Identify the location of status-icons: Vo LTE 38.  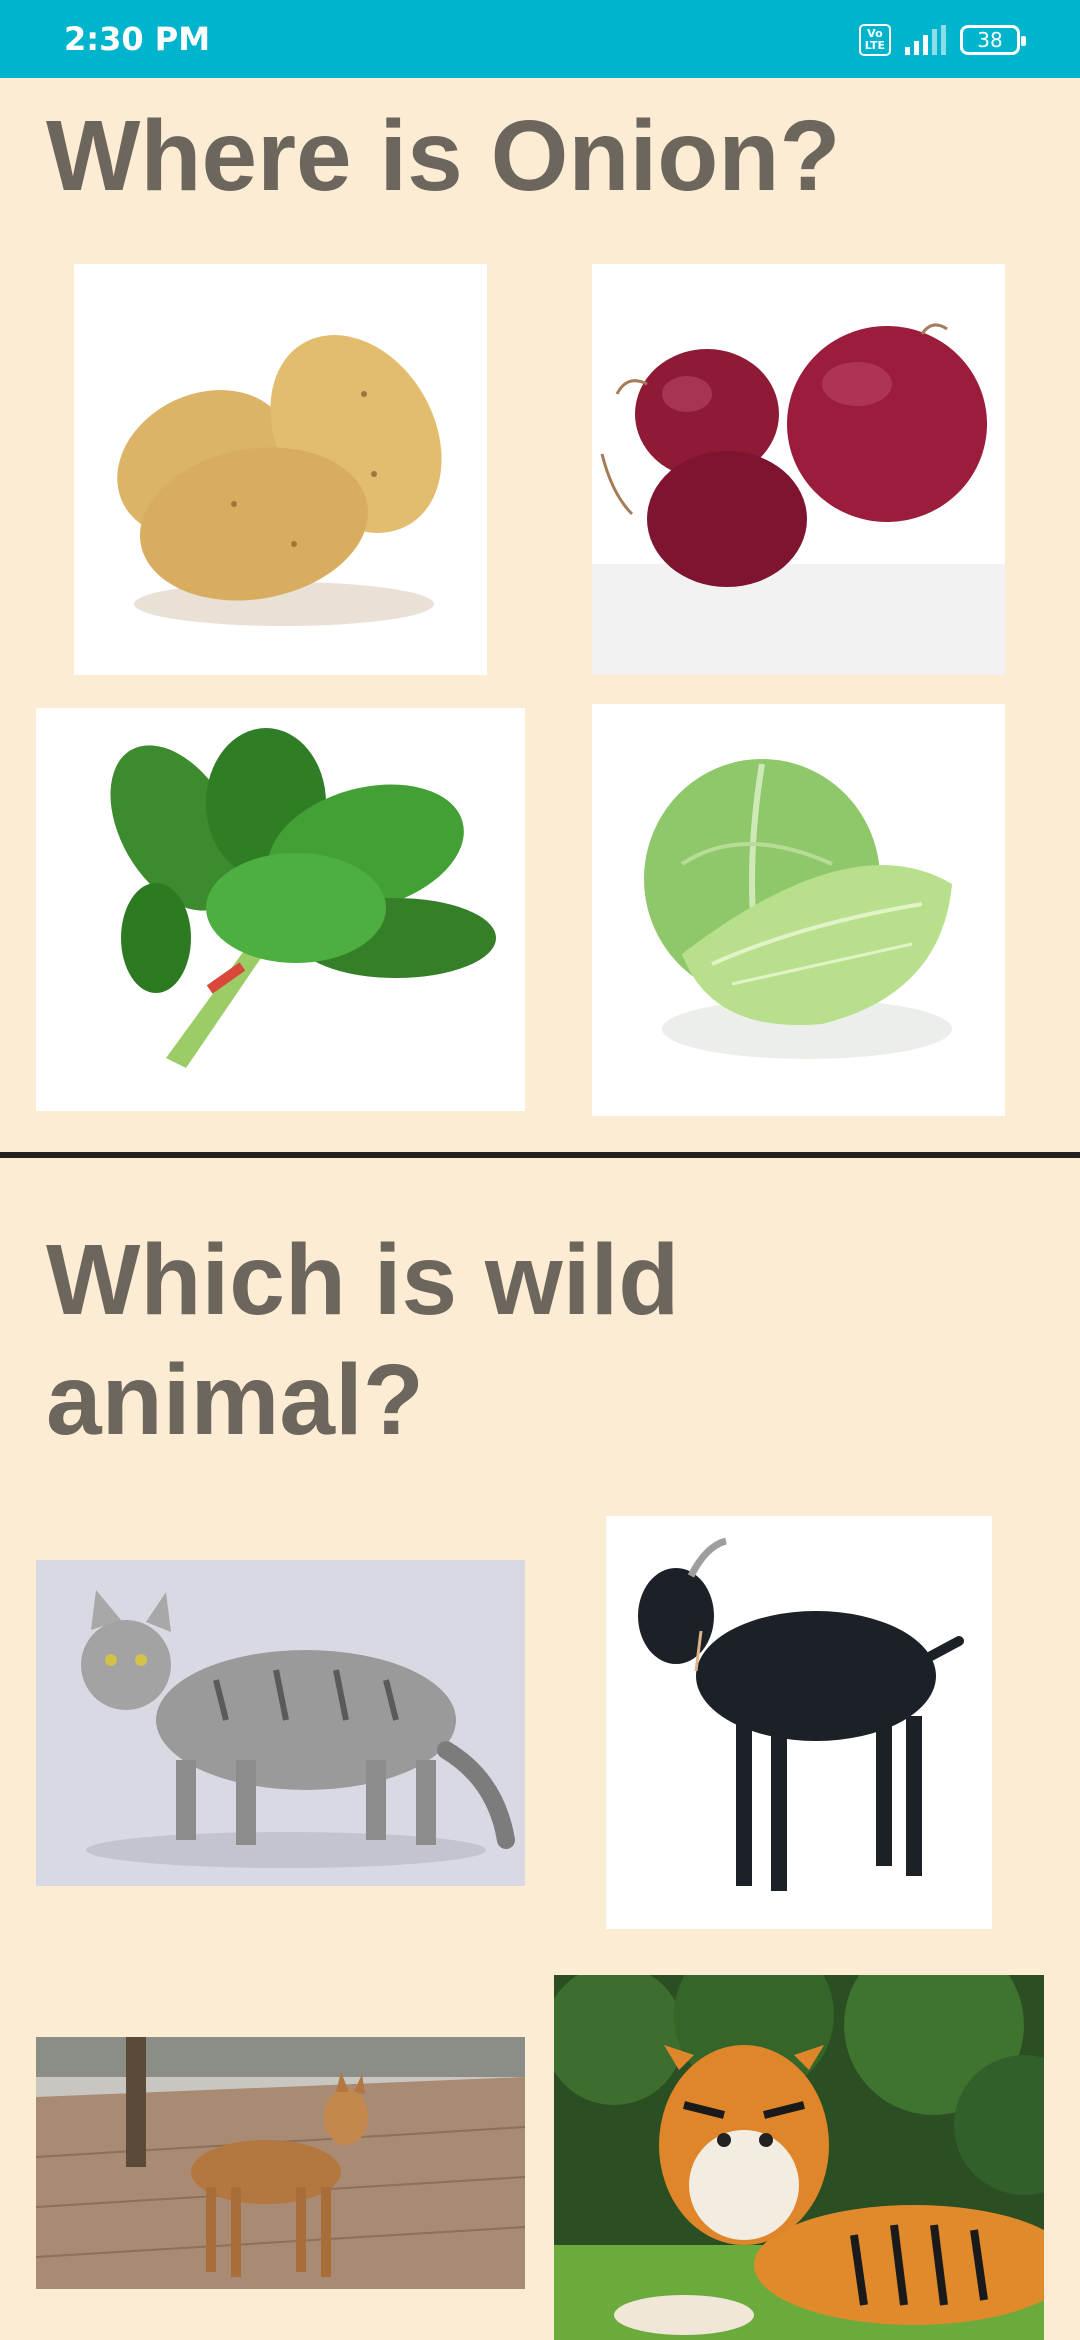
(942, 40).